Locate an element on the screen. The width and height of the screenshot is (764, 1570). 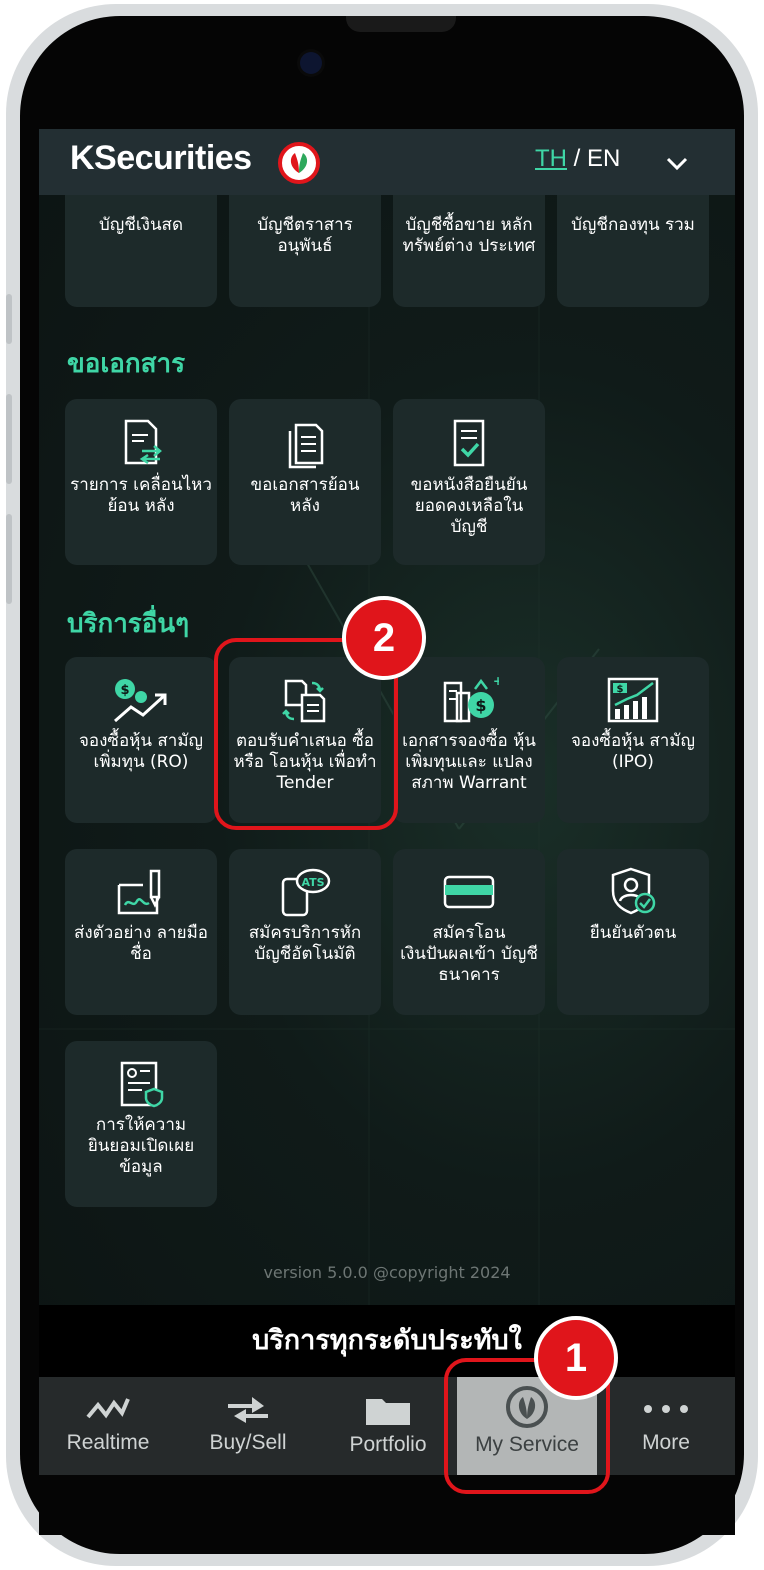
lang-th: TH is located at coordinates (551, 158).